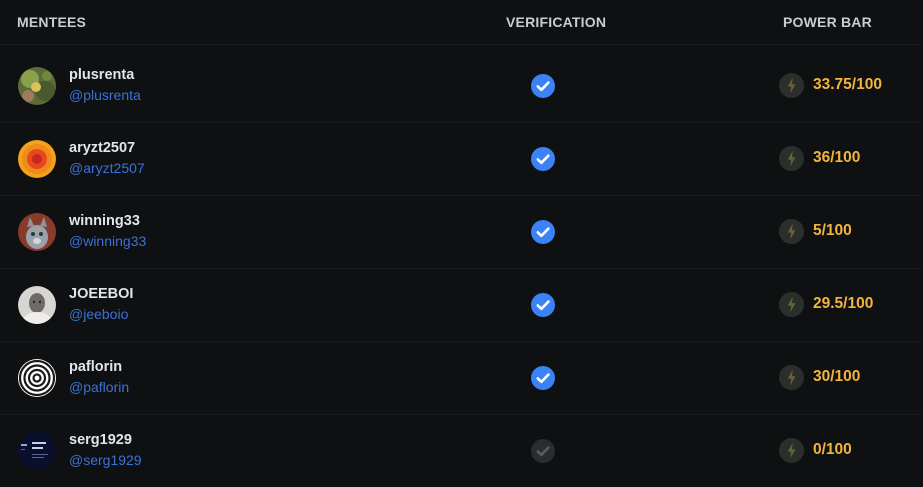 Image resolution: width=923 pixels, height=487 pixels. What do you see at coordinates (100, 440) in the screenshot?
I see `mentee-username: serg1929` at bounding box center [100, 440].